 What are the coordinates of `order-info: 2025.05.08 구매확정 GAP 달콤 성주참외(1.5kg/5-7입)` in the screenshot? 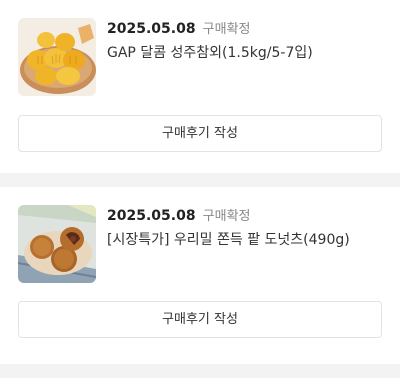 It's located at (244, 40).